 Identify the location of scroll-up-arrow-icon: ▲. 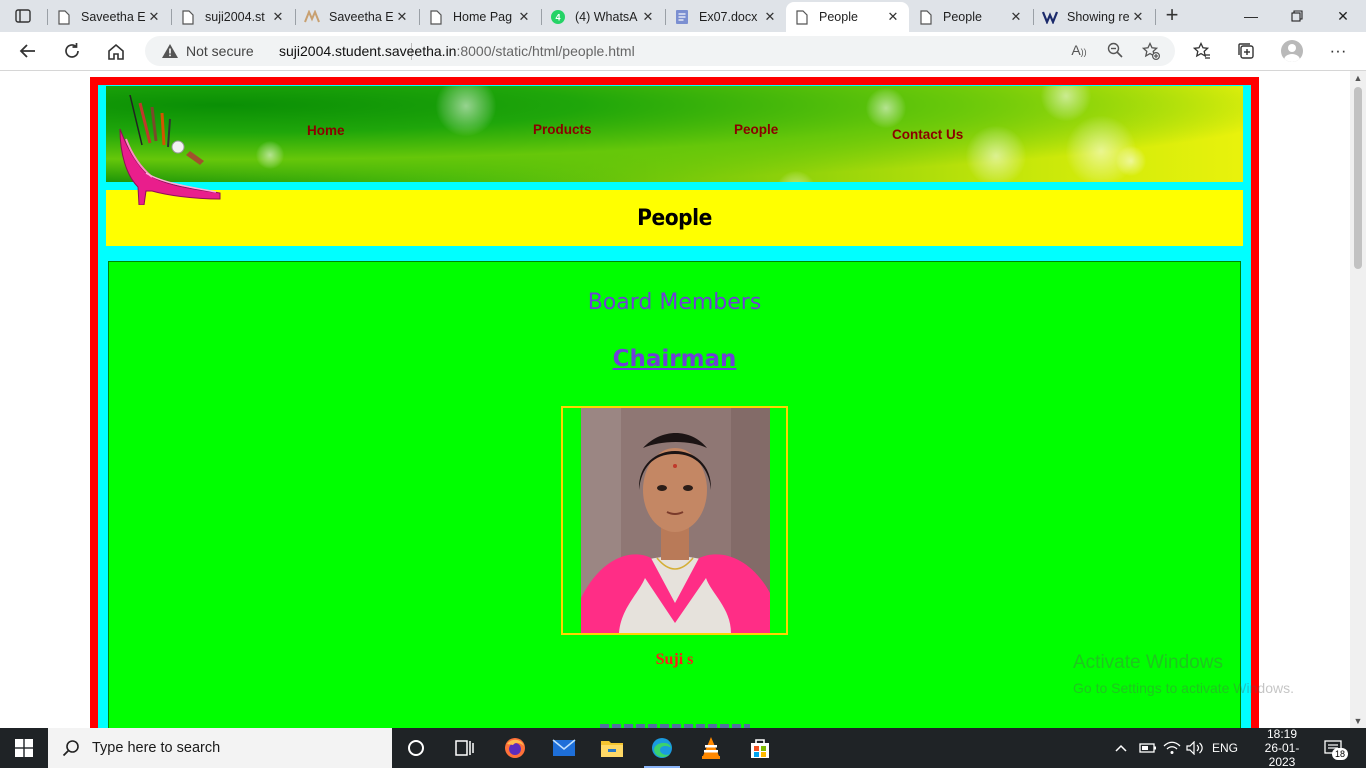
(1358, 78).